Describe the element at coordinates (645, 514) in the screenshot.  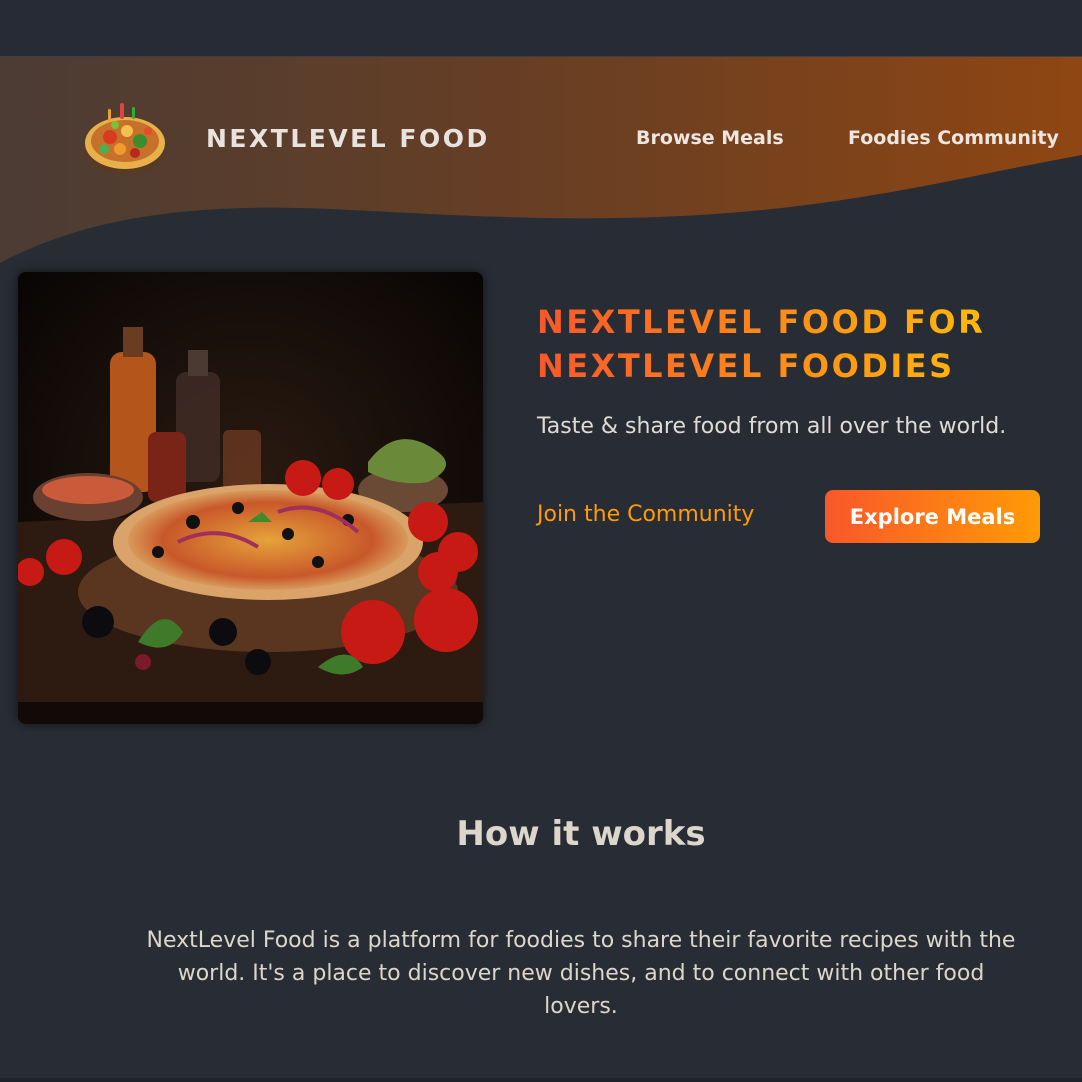
I see `join-community-link: Join the Community` at that location.